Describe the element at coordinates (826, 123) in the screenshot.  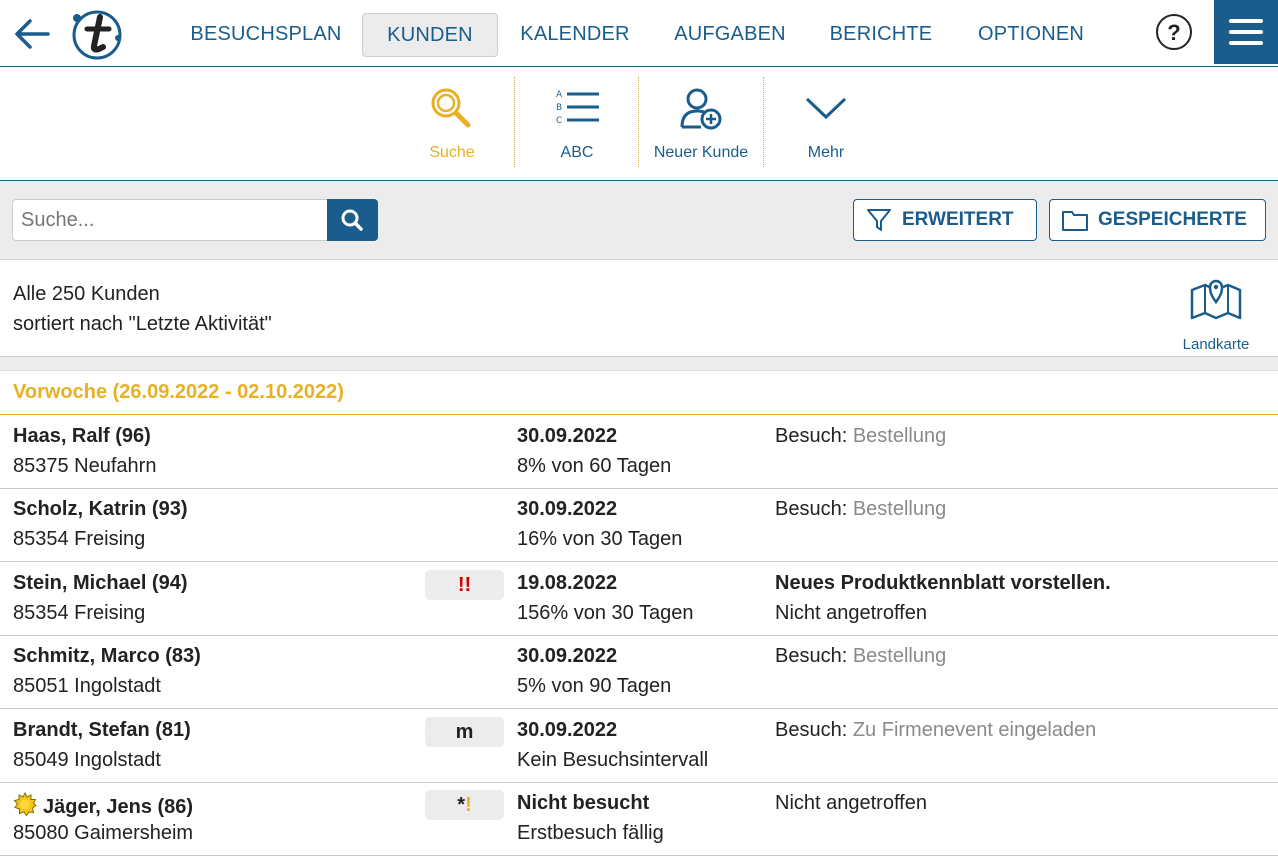
I see `toolbar-more-button: Mehr` at that location.